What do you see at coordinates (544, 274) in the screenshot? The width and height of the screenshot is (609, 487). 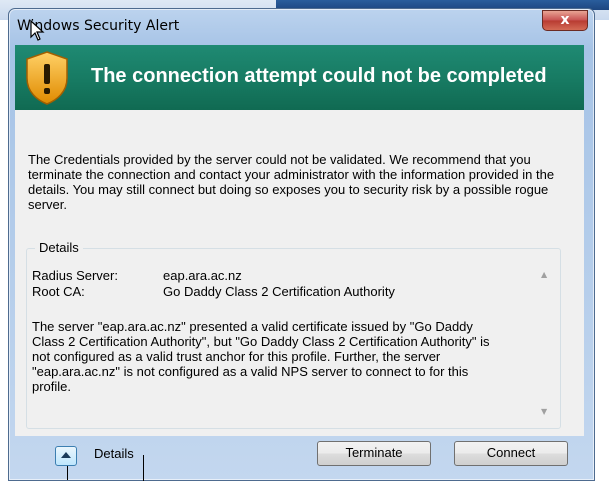 I see `scroll-up-arrow-icon: ▲` at bounding box center [544, 274].